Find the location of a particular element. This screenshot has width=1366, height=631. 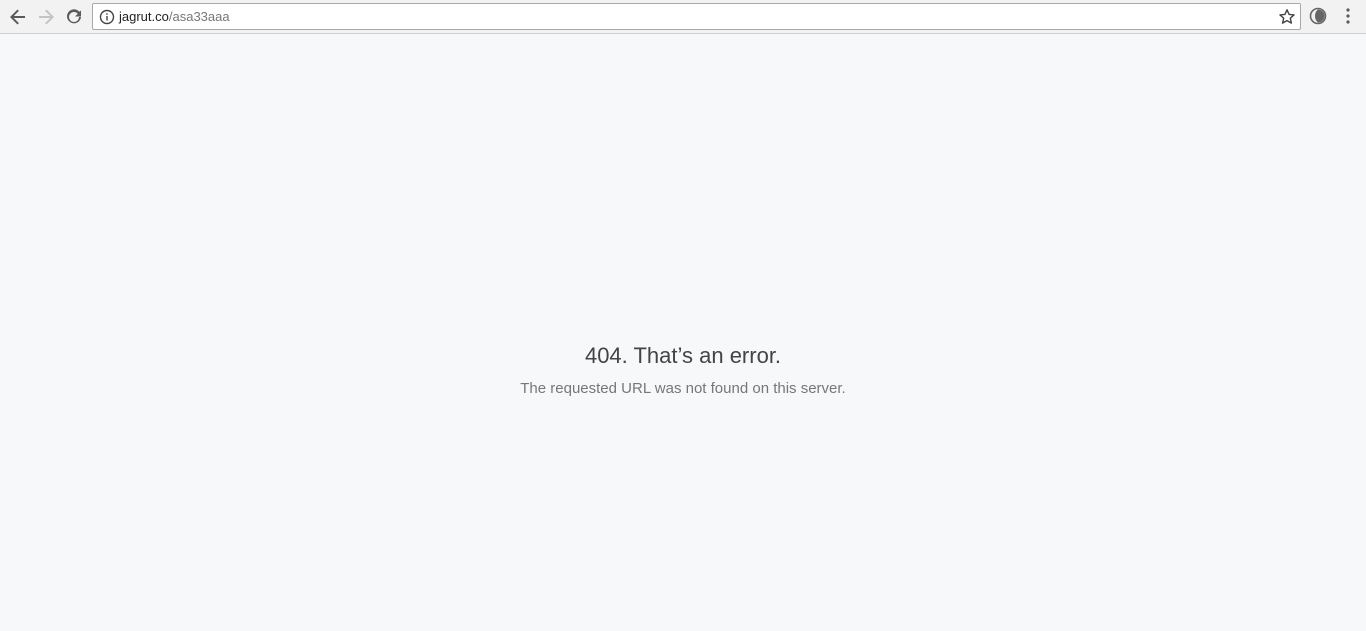

arrow-right-icon is located at coordinates (46, 17).